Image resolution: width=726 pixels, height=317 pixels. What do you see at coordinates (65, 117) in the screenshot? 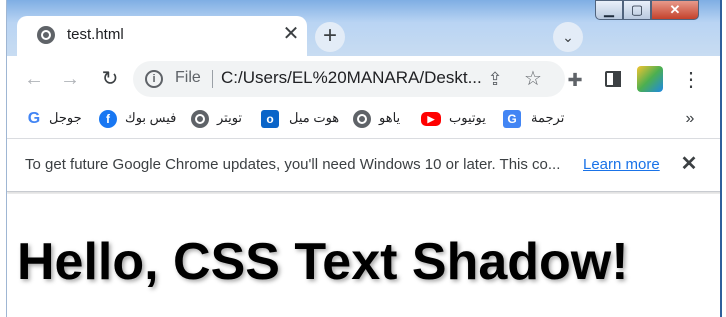
I see `bookmark-label: جوجل` at bounding box center [65, 117].